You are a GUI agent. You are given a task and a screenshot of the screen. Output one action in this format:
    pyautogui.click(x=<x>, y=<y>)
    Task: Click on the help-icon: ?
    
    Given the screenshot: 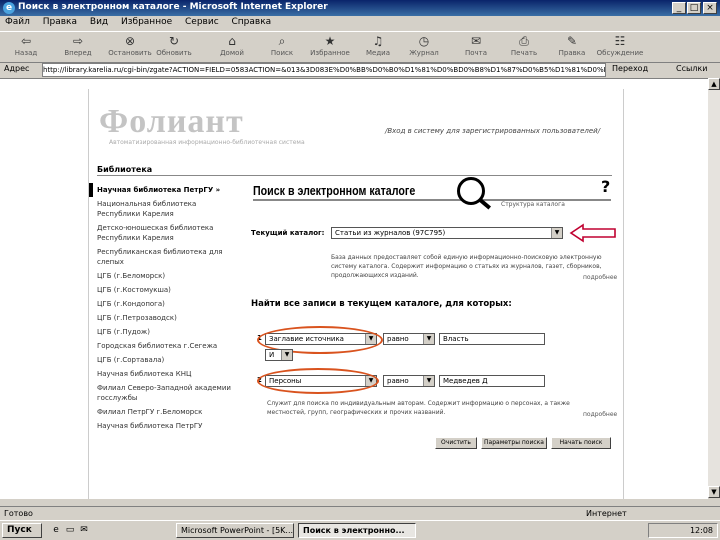 What is the action you would take?
    pyautogui.click(x=605, y=186)
    